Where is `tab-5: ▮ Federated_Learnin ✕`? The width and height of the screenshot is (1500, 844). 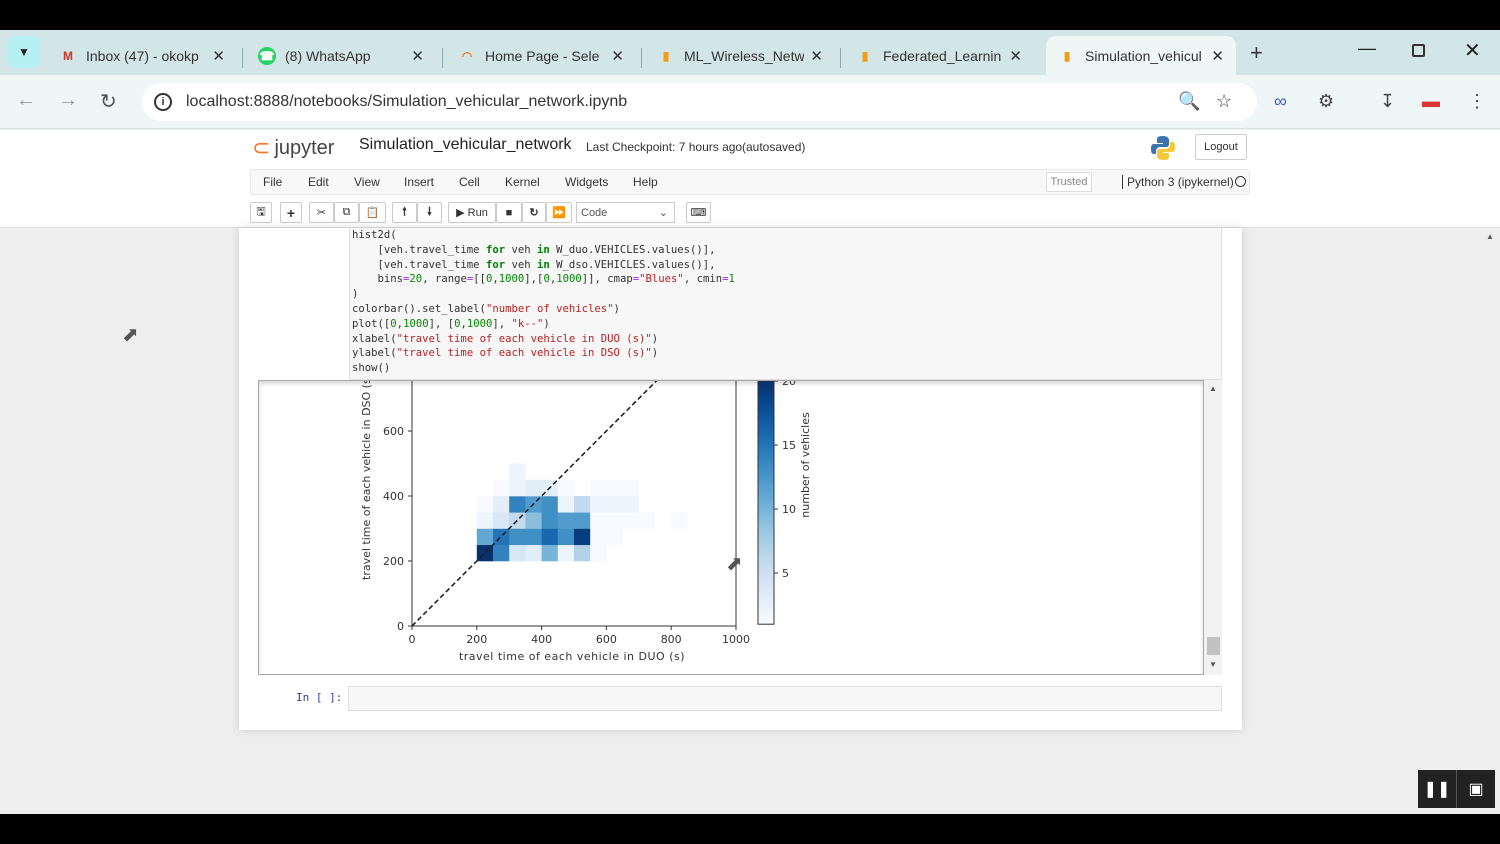
tab-5: ▮ Federated_Learnin ✕ is located at coordinates (939, 55).